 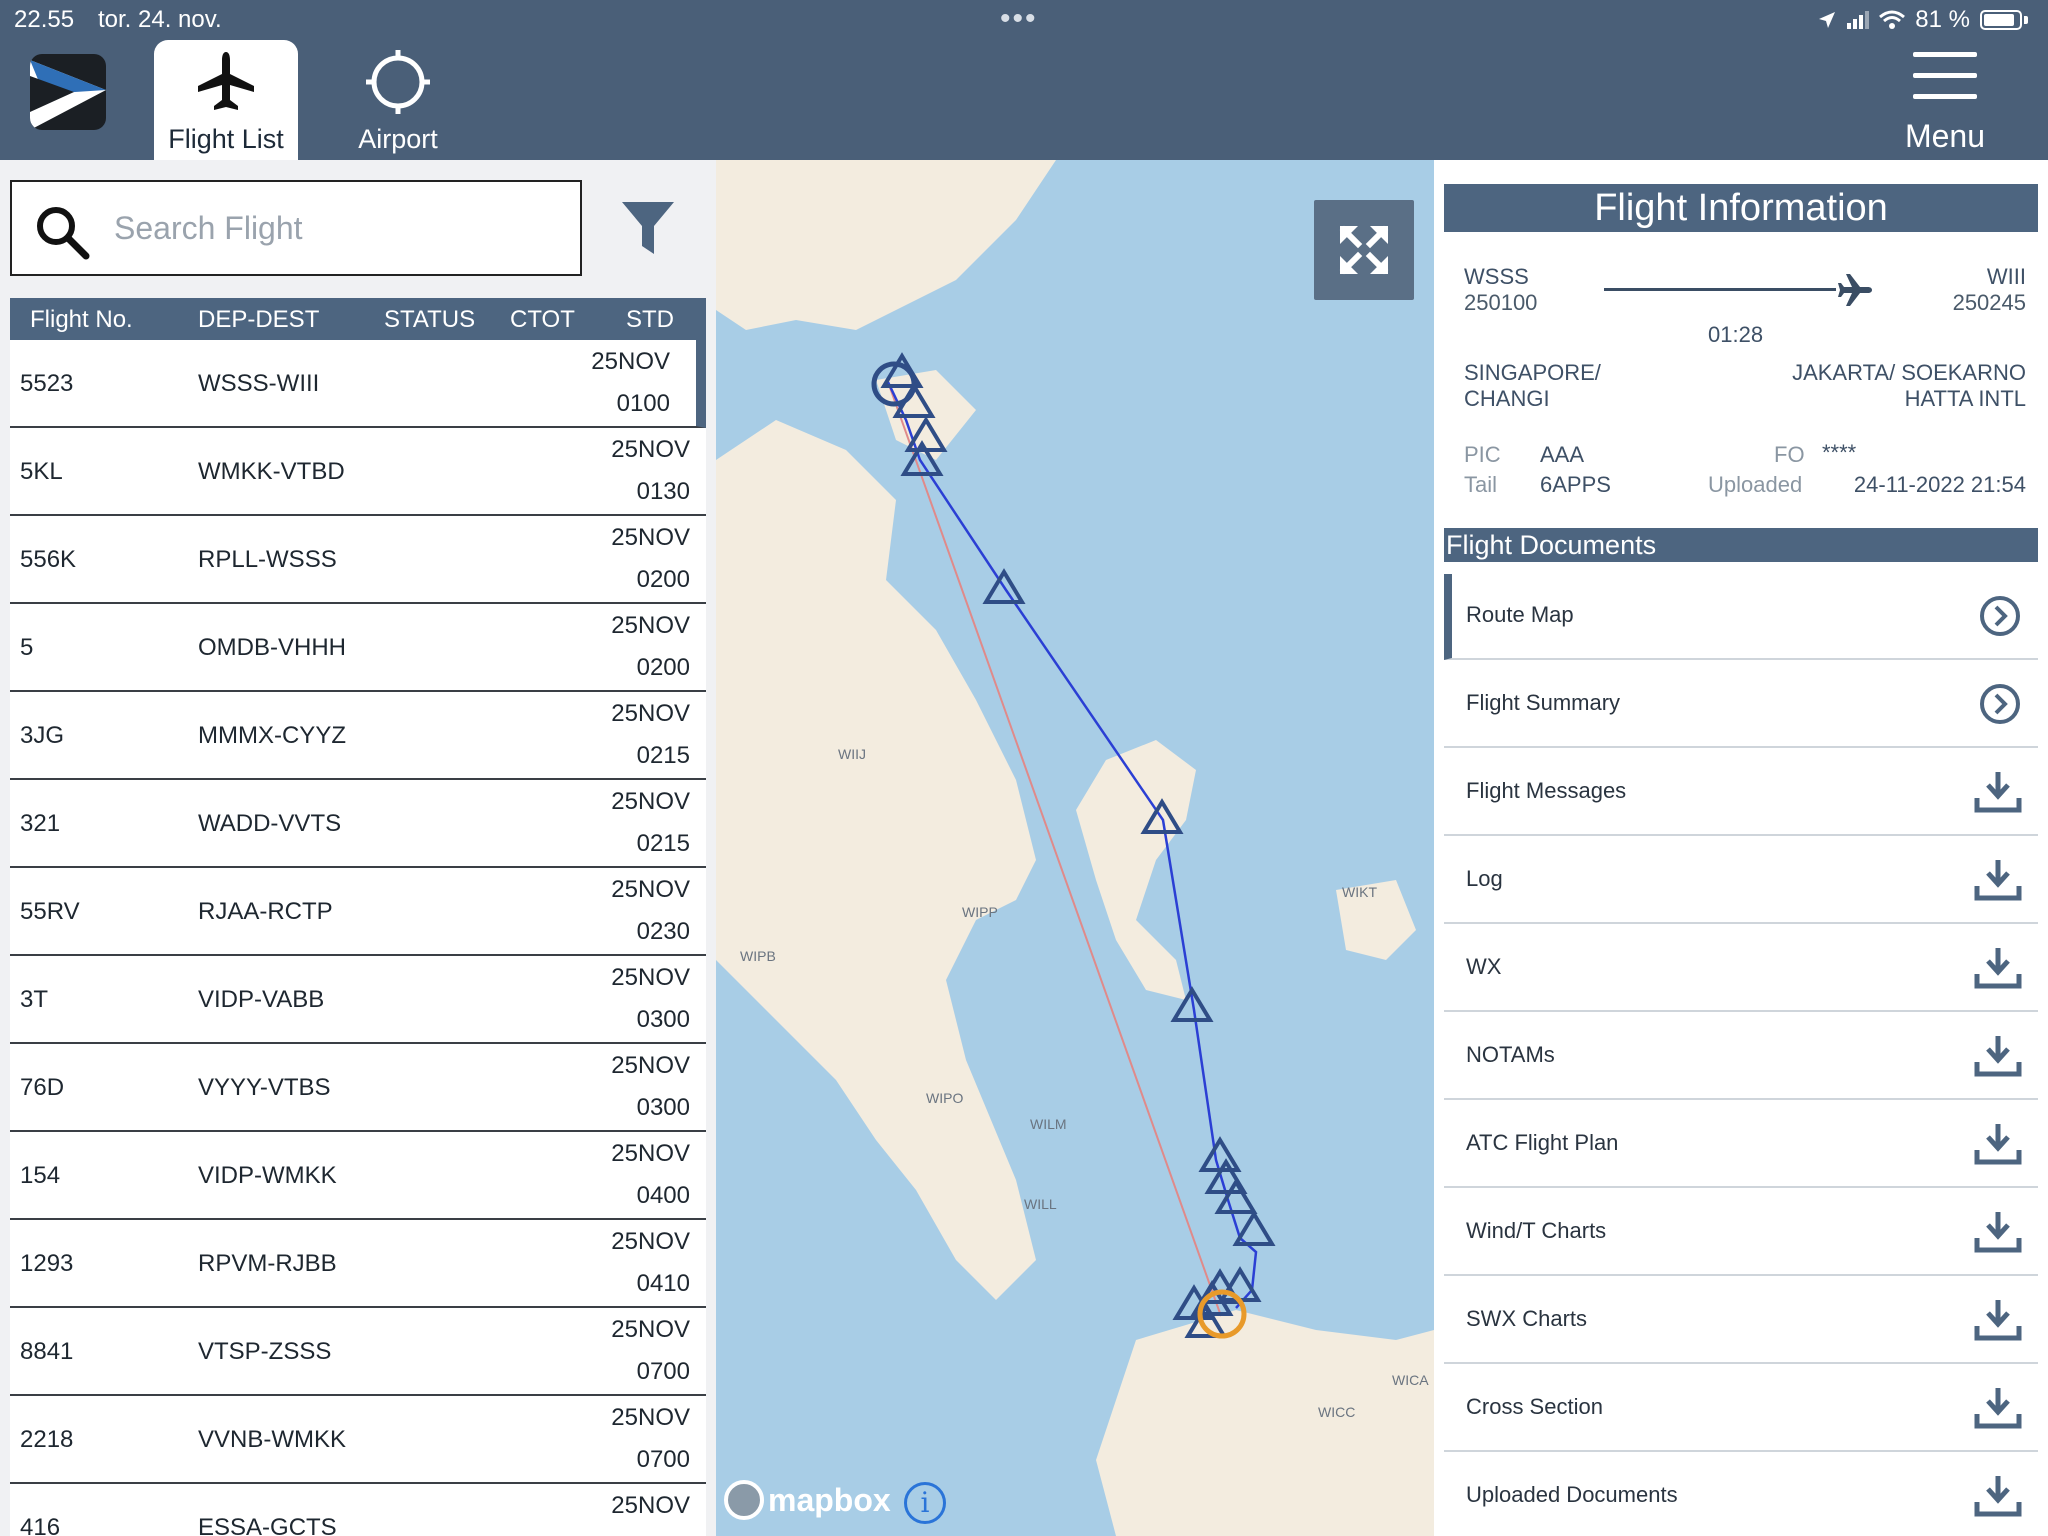 What do you see at coordinates (1741, 617) in the screenshot?
I see `doc-route-map: Route Map` at bounding box center [1741, 617].